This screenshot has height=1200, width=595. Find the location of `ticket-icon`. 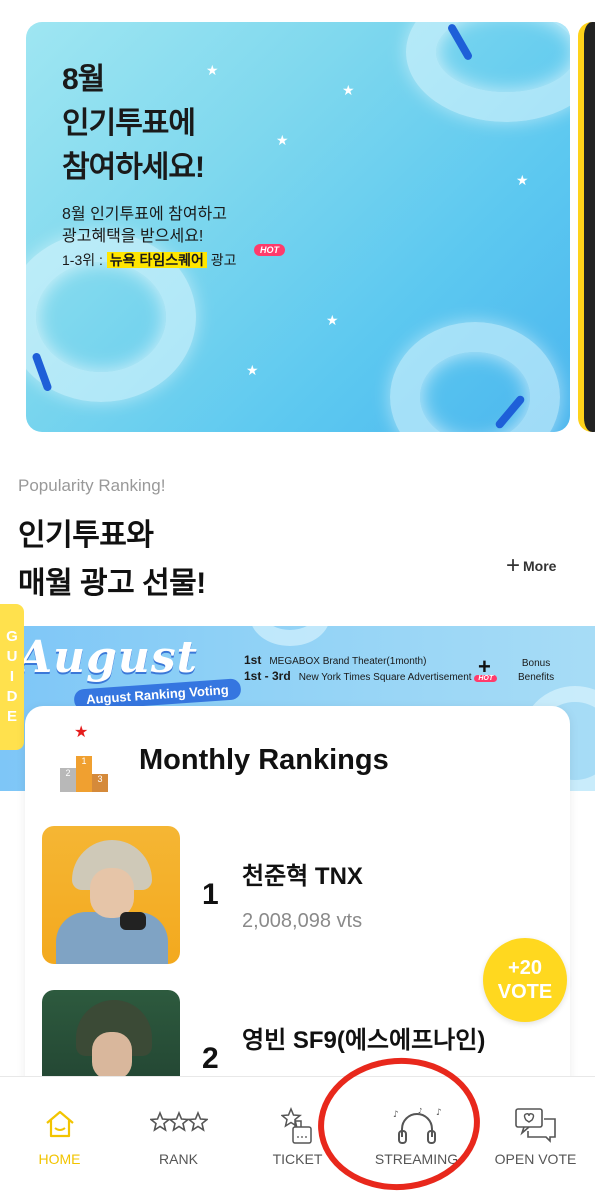

ticket-icon is located at coordinates (296, 1125).